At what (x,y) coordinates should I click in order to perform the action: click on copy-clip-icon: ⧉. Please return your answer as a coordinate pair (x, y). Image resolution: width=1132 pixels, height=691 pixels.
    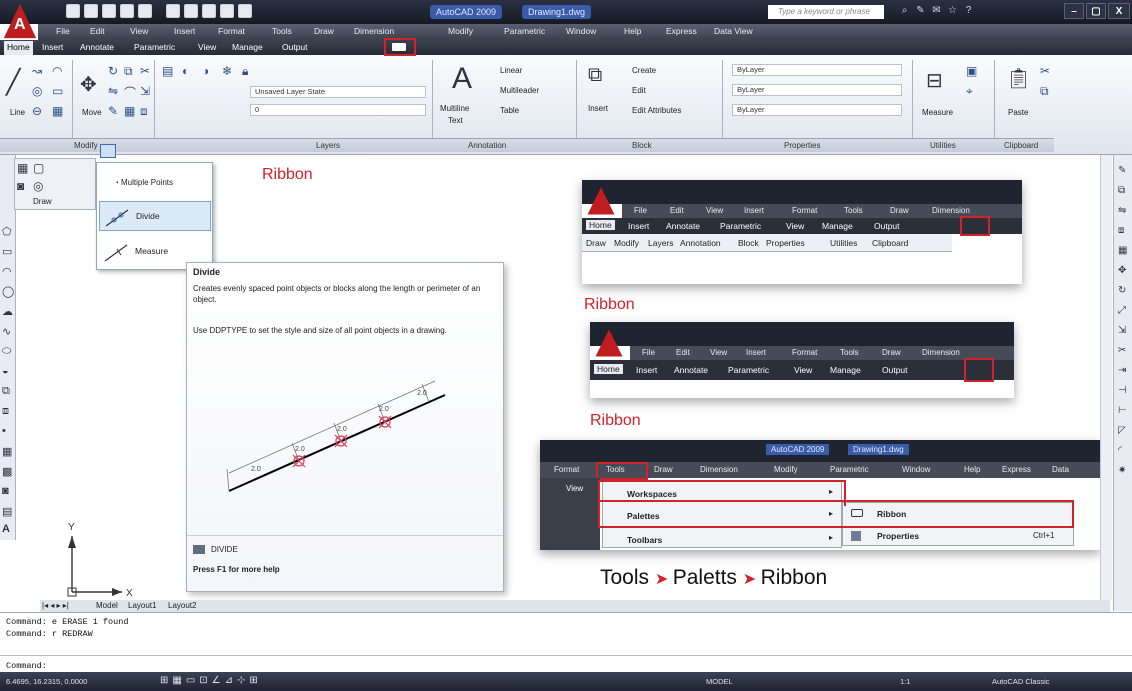
    Looking at the image, I should click on (1044, 91).